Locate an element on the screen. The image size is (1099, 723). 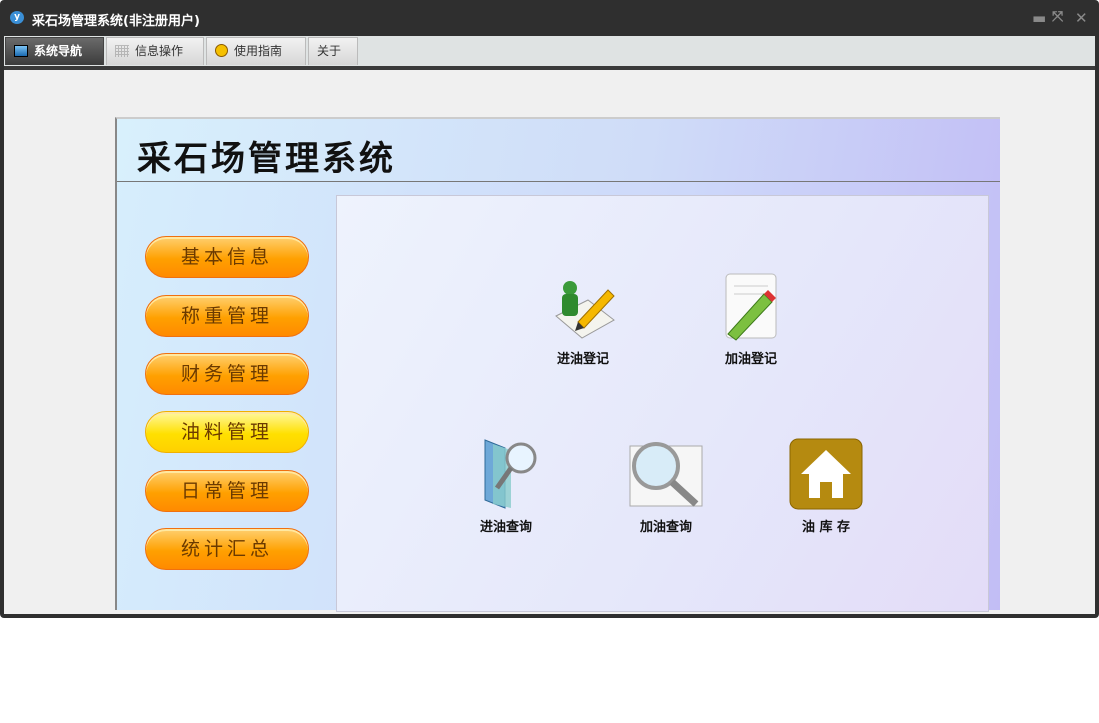
restore-icon: ⤧ is located at coordinates (1057, 17).